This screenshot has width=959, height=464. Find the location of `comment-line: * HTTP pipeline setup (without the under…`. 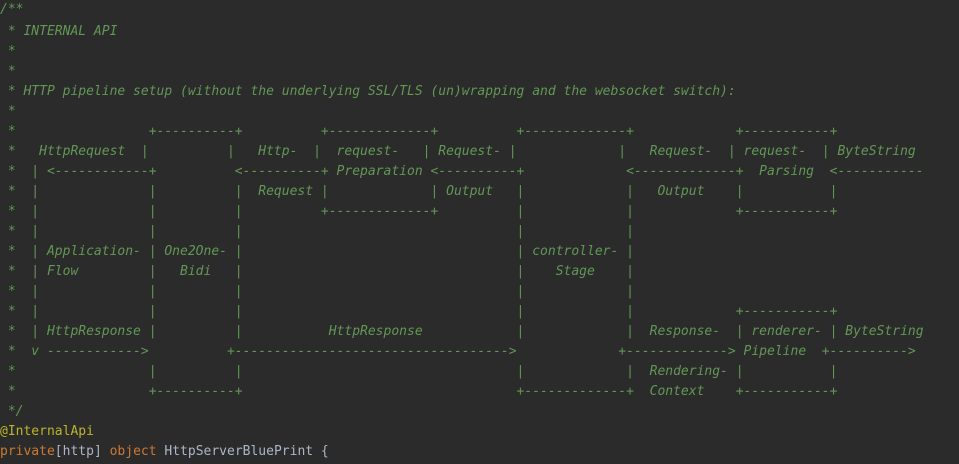

comment-line: * HTTP pipeline setup (without the under… is located at coordinates (368, 91).